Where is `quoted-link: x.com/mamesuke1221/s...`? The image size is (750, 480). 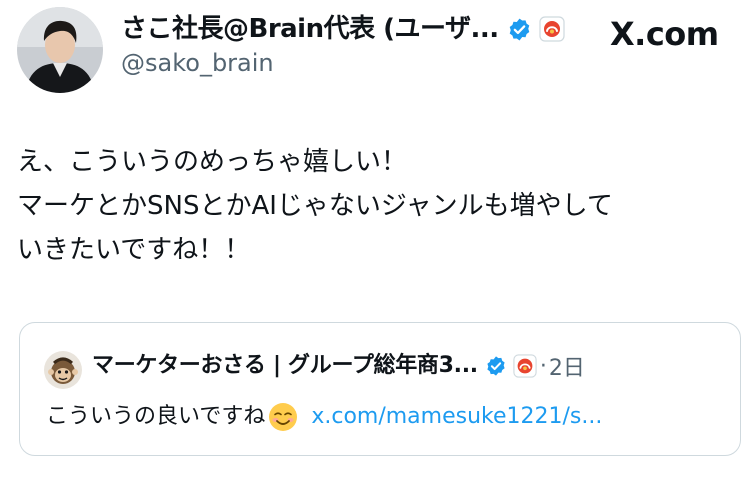 quoted-link: x.com/mamesuke1221/s... is located at coordinates (456, 417).